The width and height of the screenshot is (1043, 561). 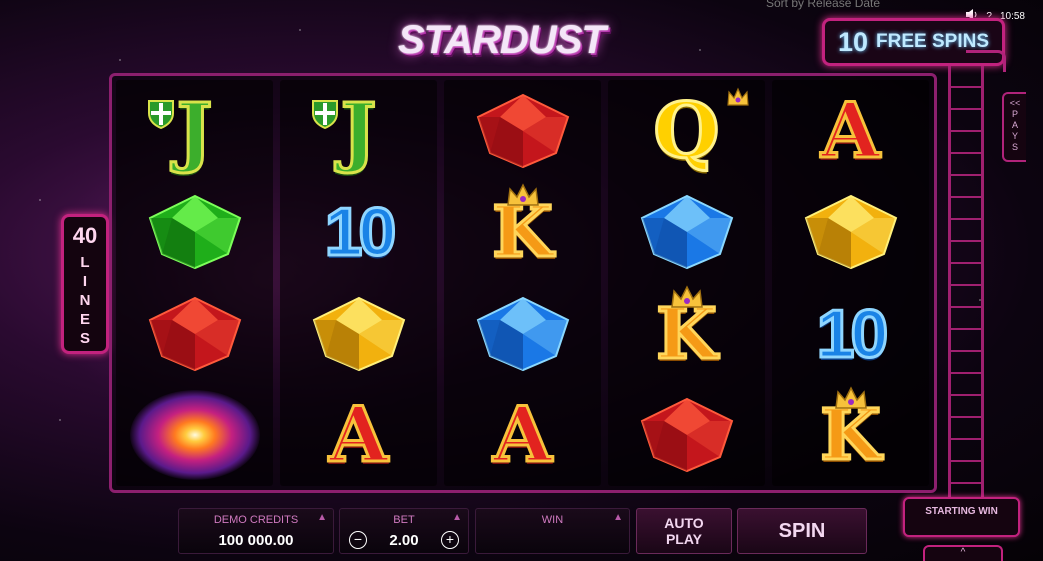 I want to click on reel-3: K A, so click(x=522, y=283).